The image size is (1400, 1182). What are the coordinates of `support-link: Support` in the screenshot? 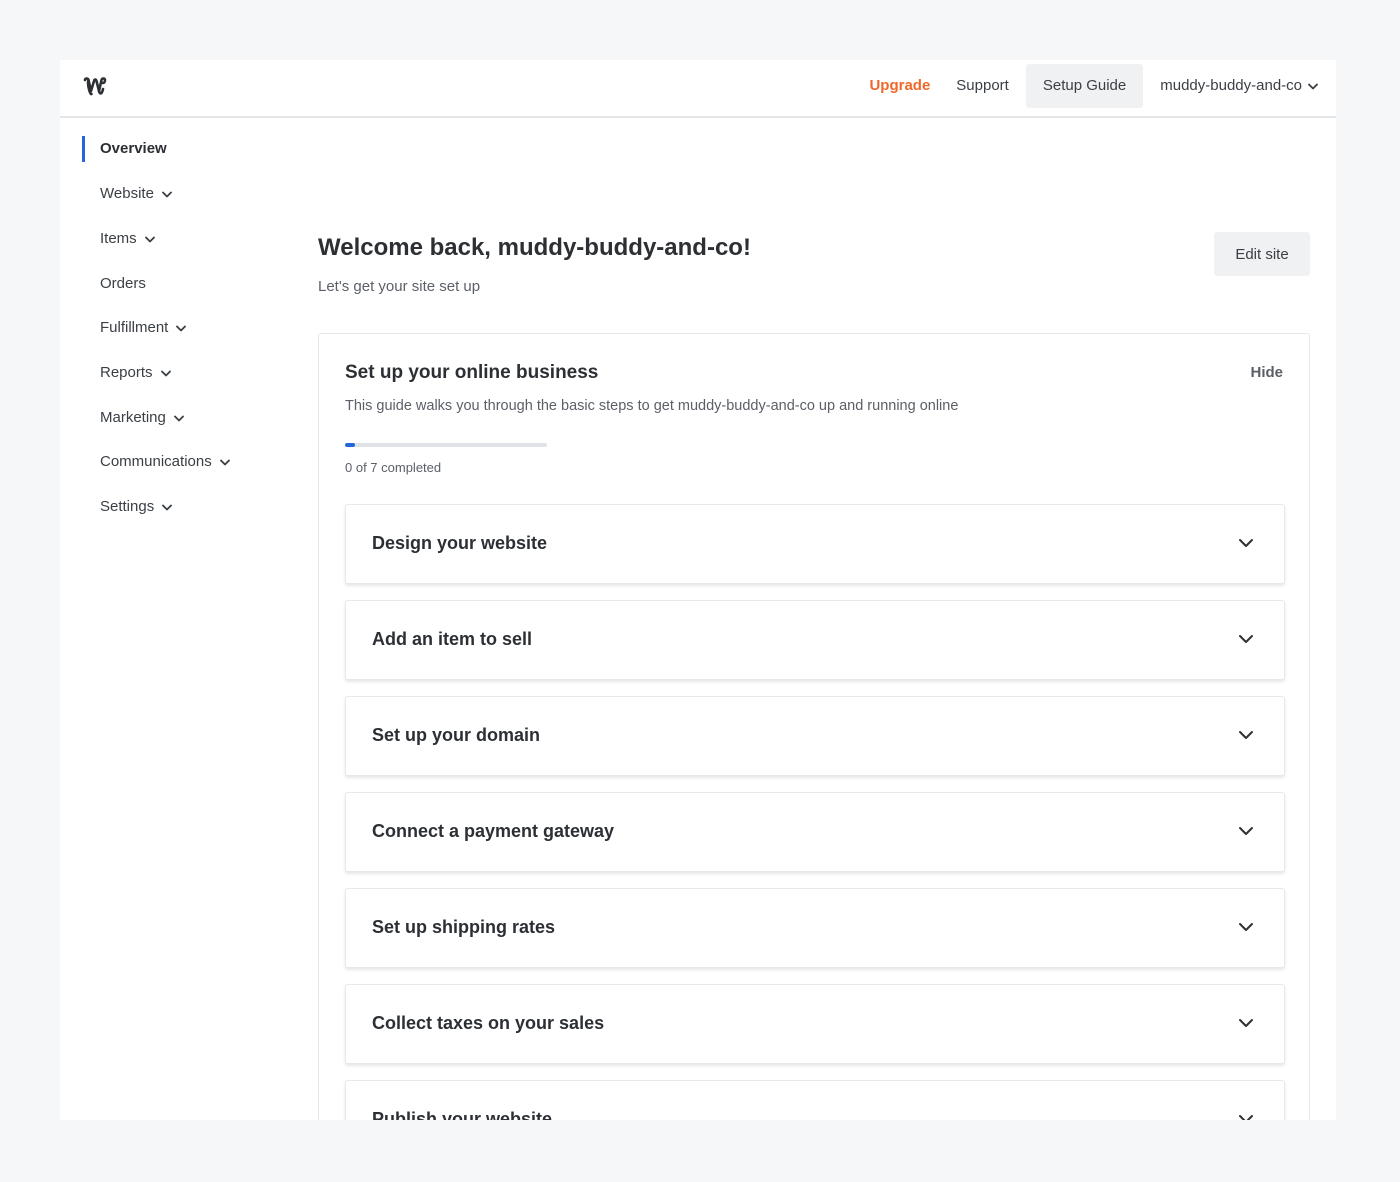 It's located at (982, 86).